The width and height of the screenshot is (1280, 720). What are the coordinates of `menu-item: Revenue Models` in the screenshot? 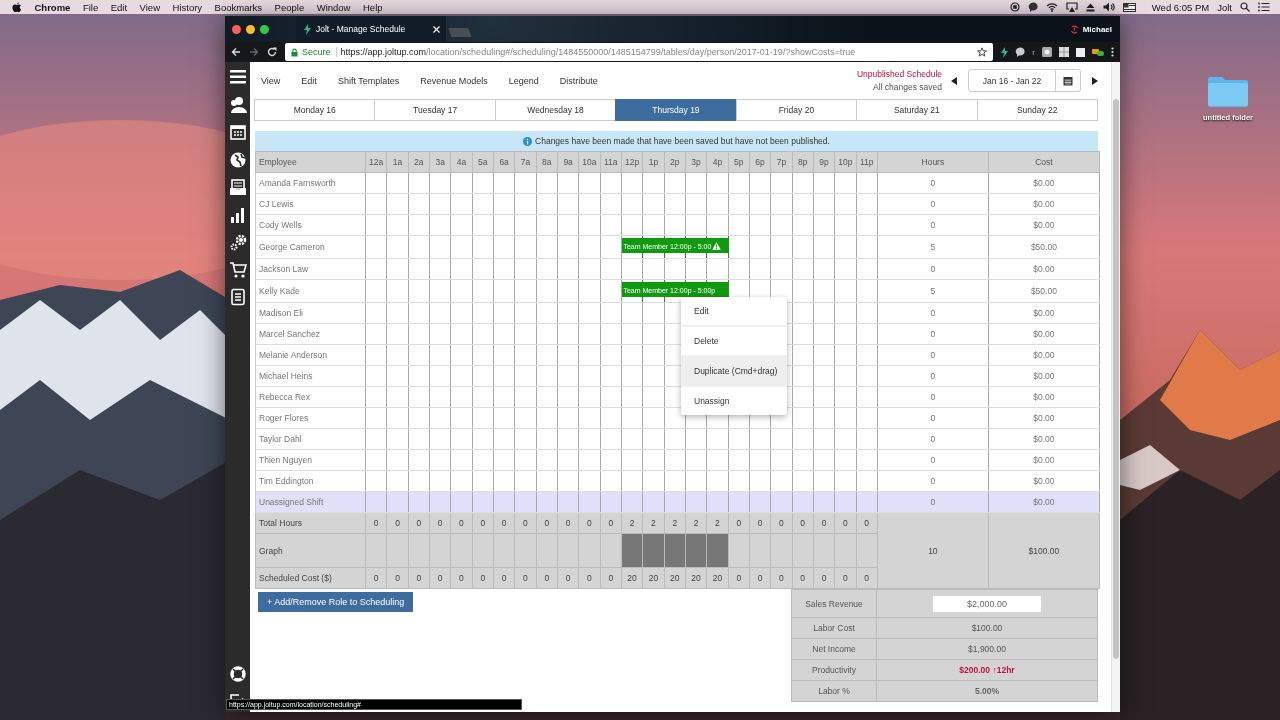 It's located at (454, 80).